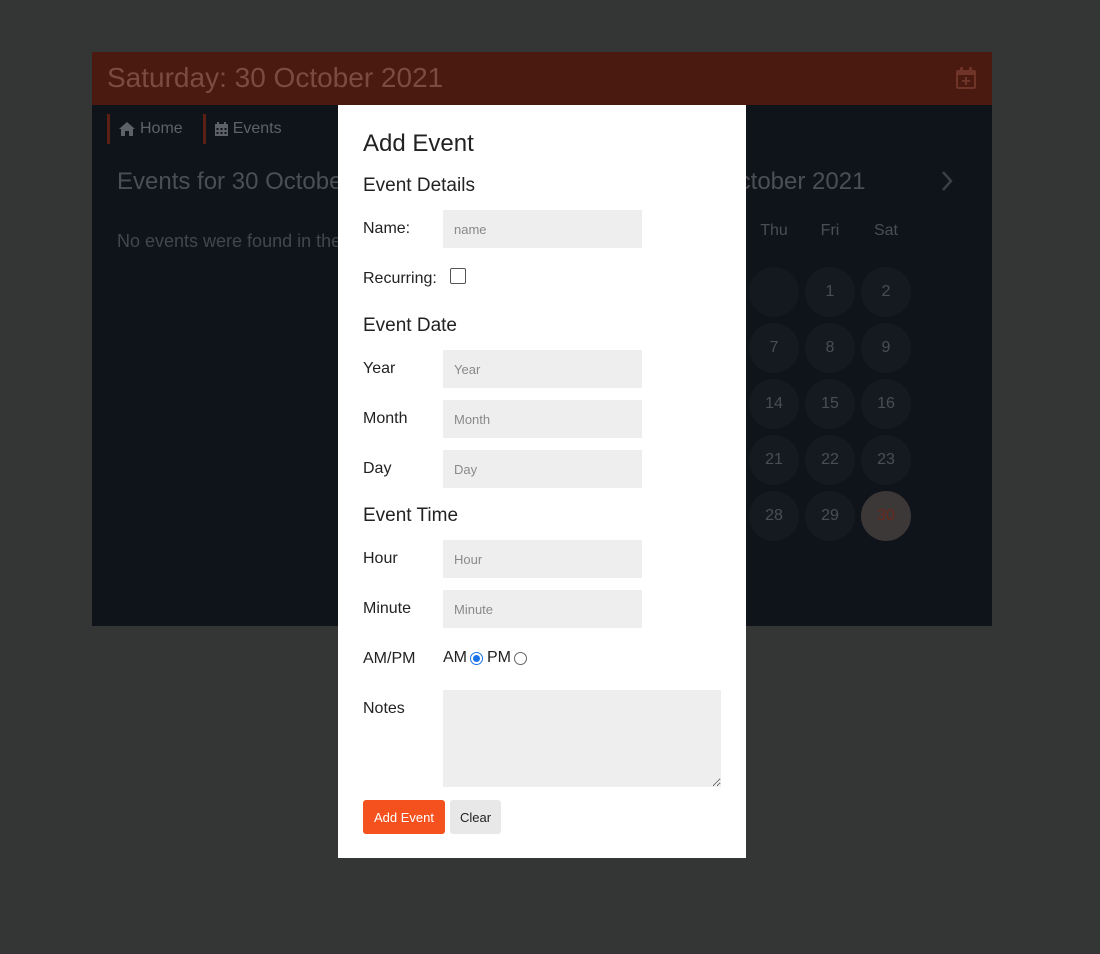 This screenshot has height=954, width=1100. Describe the element at coordinates (542, 369) in the screenshot. I see `year-input` at that location.